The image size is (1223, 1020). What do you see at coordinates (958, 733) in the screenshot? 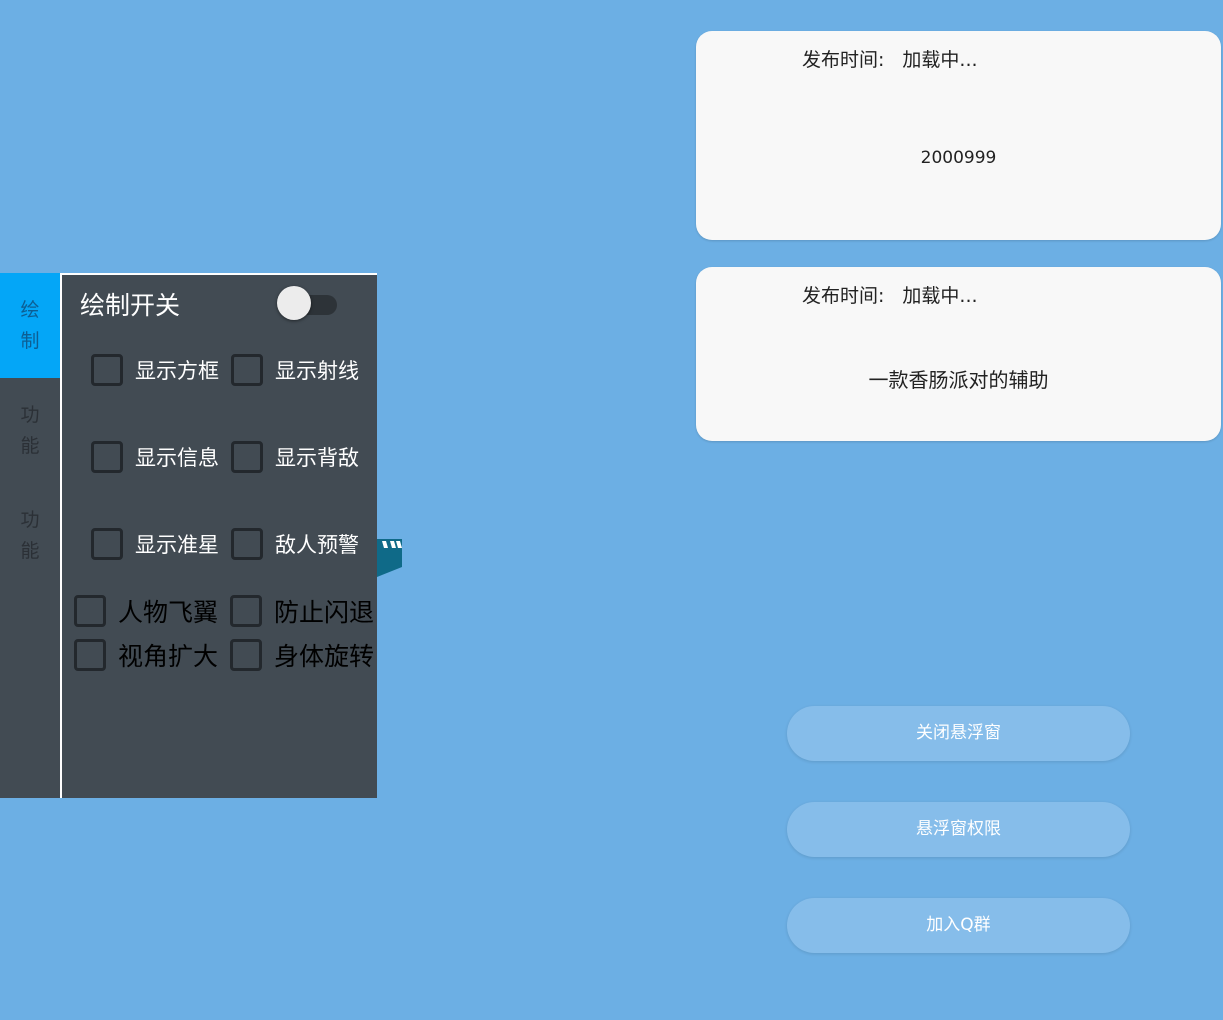
I see `close-float-window-button: 关闭悬浮窗` at bounding box center [958, 733].